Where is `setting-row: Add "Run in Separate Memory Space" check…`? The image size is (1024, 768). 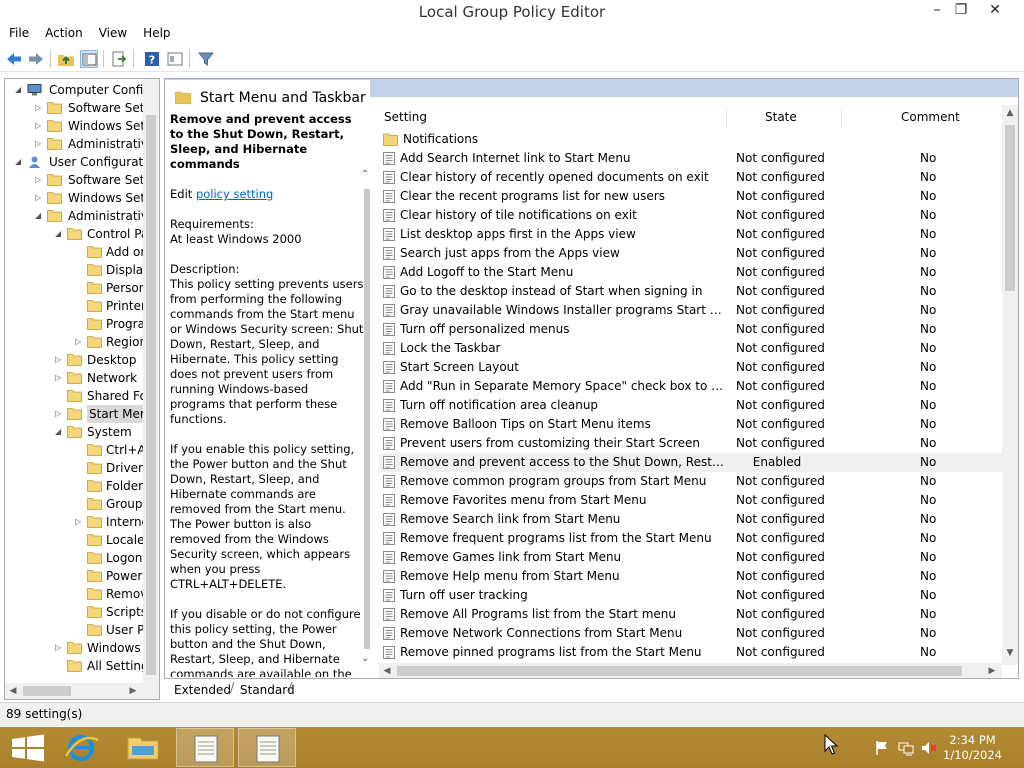
setting-row: Add "Run in Separate Memory Space" check… is located at coordinates (690, 386).